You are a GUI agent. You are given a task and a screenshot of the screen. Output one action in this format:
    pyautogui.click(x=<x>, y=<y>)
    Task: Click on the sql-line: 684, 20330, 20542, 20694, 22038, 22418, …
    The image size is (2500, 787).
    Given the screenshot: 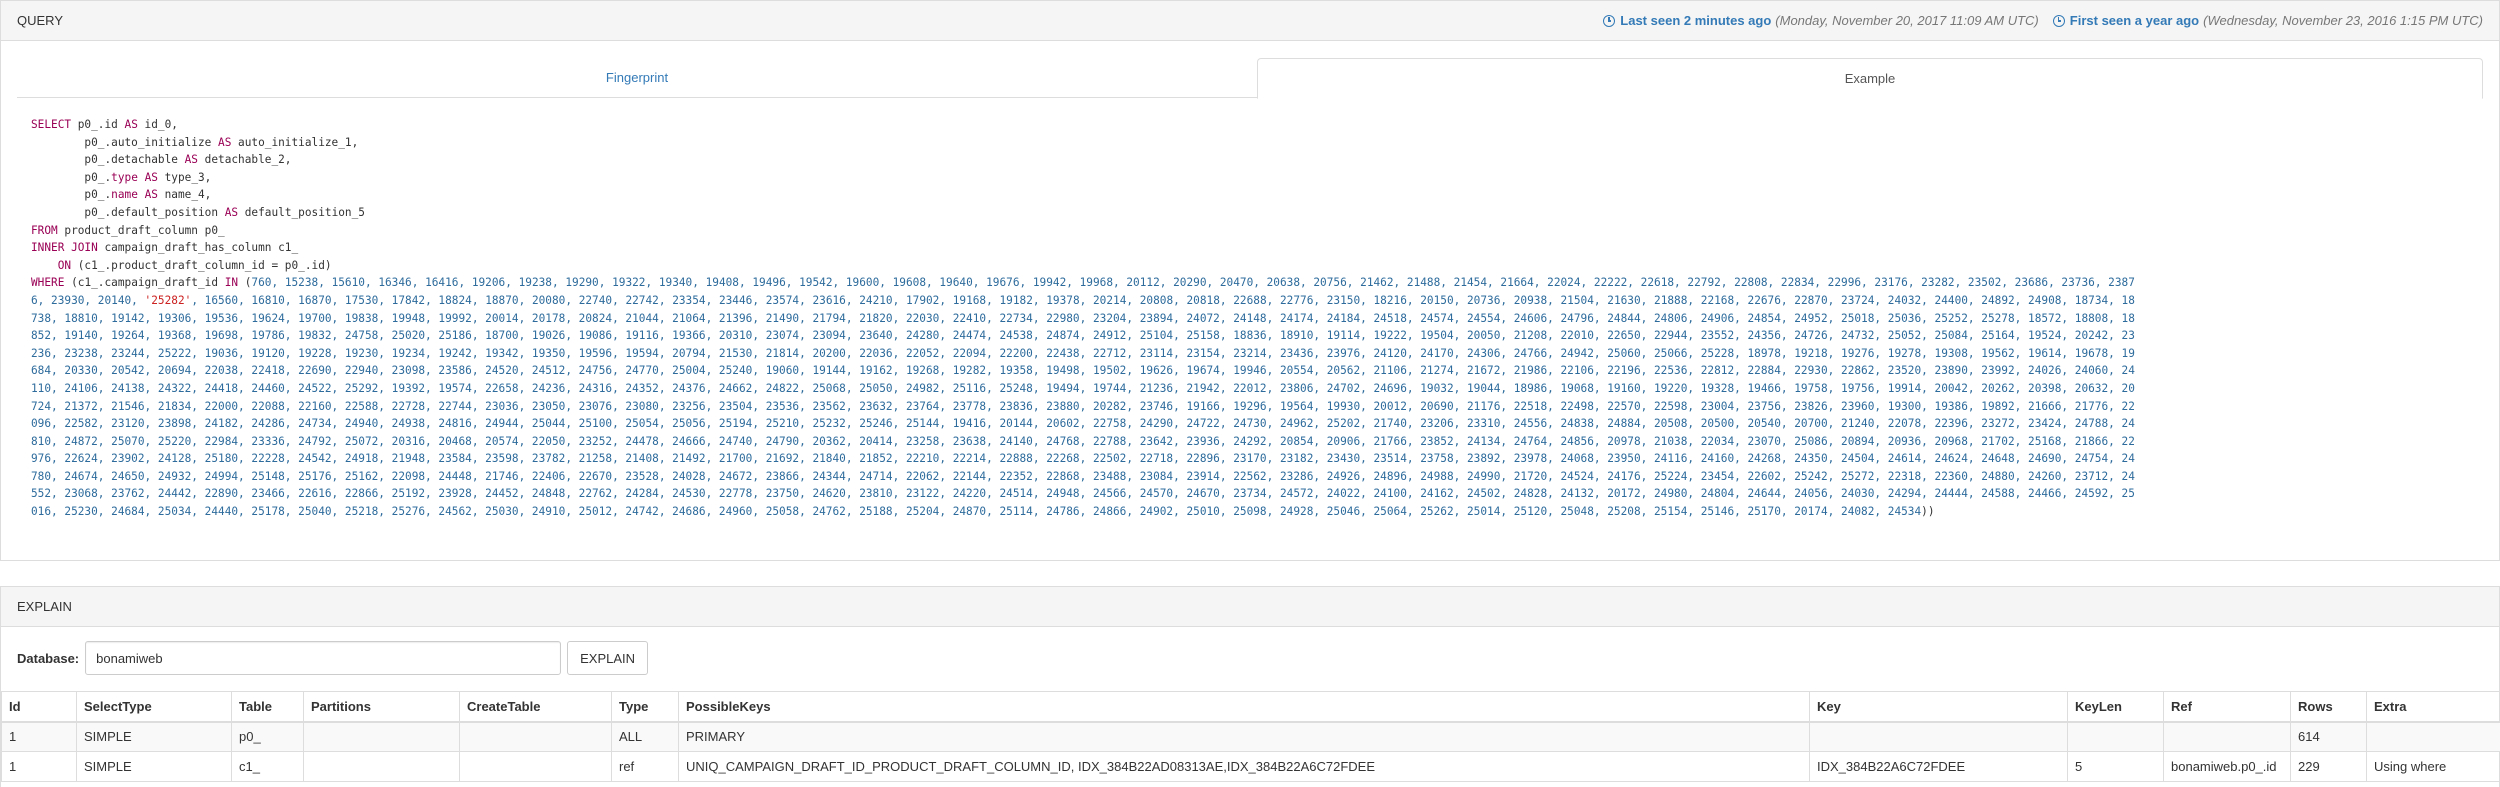 What is the action you would take?
    pyautogui.click(x=1250, y=371)
    